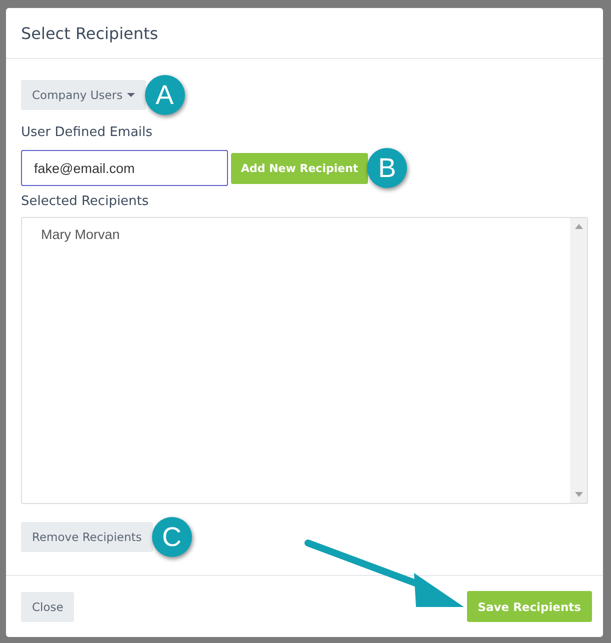 This screenshot has width=611, height=643. Describe the element at coordinates (172, 537) in the screenshot. I see `callout-badge: C` at that location.